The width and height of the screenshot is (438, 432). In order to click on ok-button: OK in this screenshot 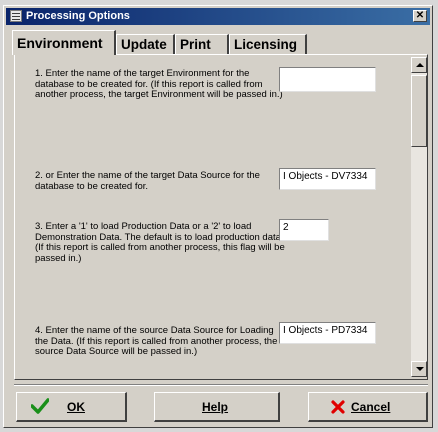, I will do `click(71, 407)`.